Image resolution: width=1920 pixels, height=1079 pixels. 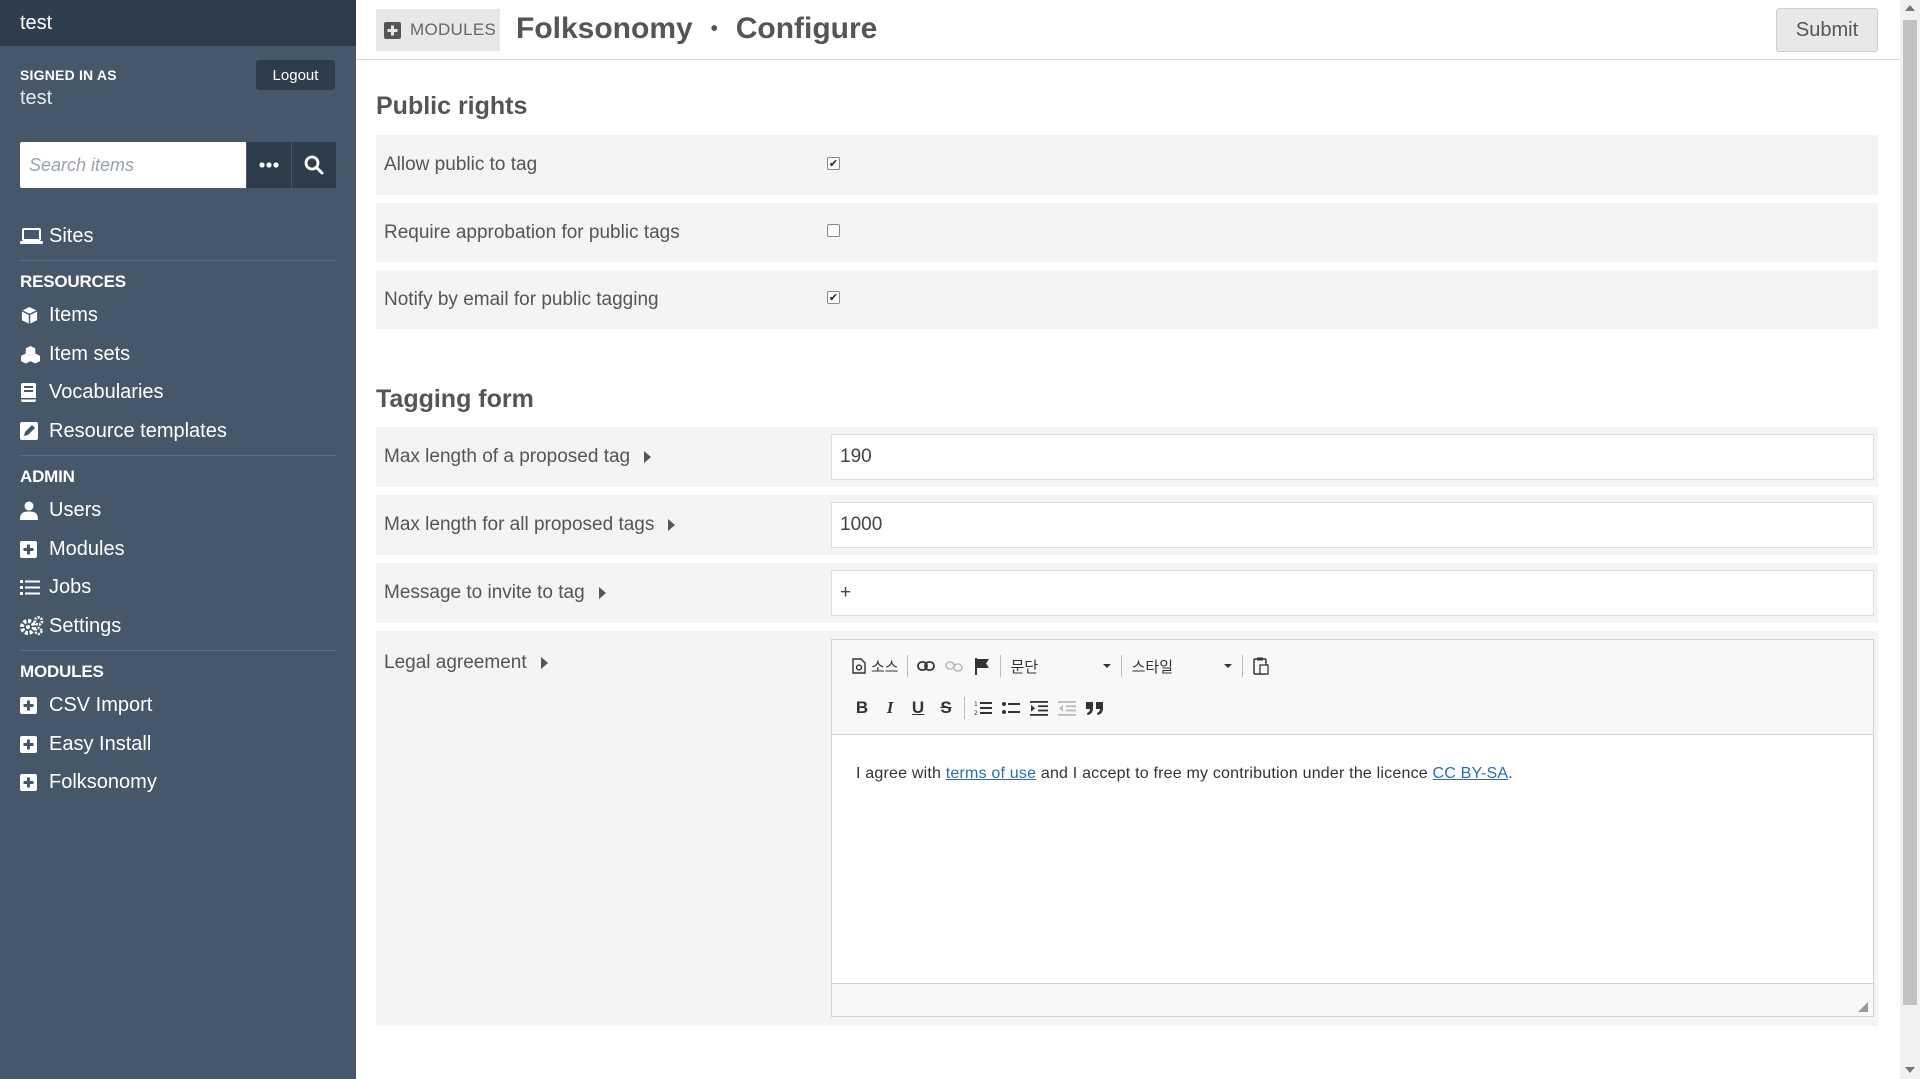 I want to click on quote-icon, so click(x=1094, y=708).